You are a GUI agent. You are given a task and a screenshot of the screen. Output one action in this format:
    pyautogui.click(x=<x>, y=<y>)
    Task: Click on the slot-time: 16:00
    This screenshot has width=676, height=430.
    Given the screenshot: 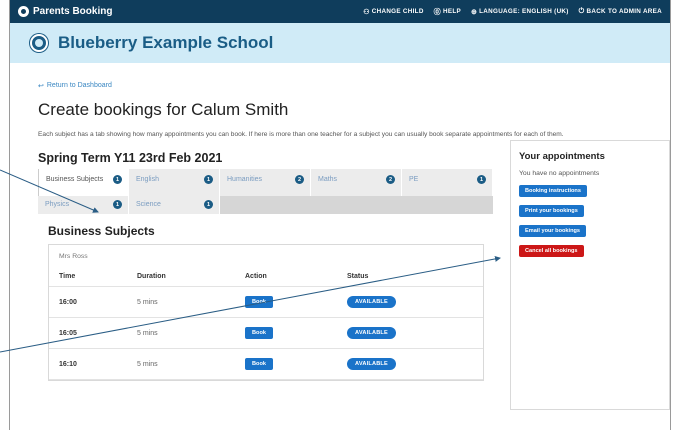 What is the action you would take?
    pyautogui.click(x=68, y=302)
    